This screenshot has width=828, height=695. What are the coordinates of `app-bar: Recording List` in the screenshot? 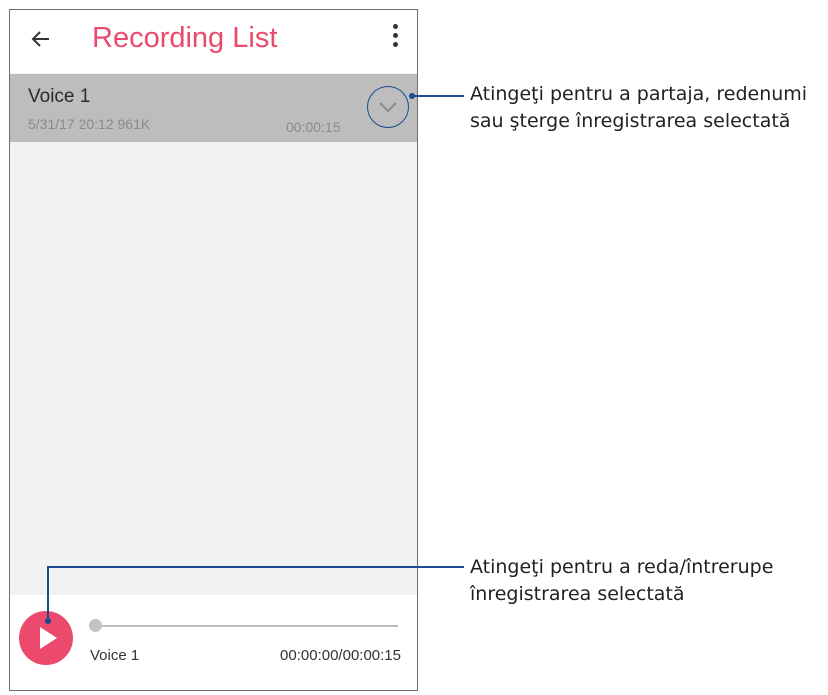 It's located at (213, 41).